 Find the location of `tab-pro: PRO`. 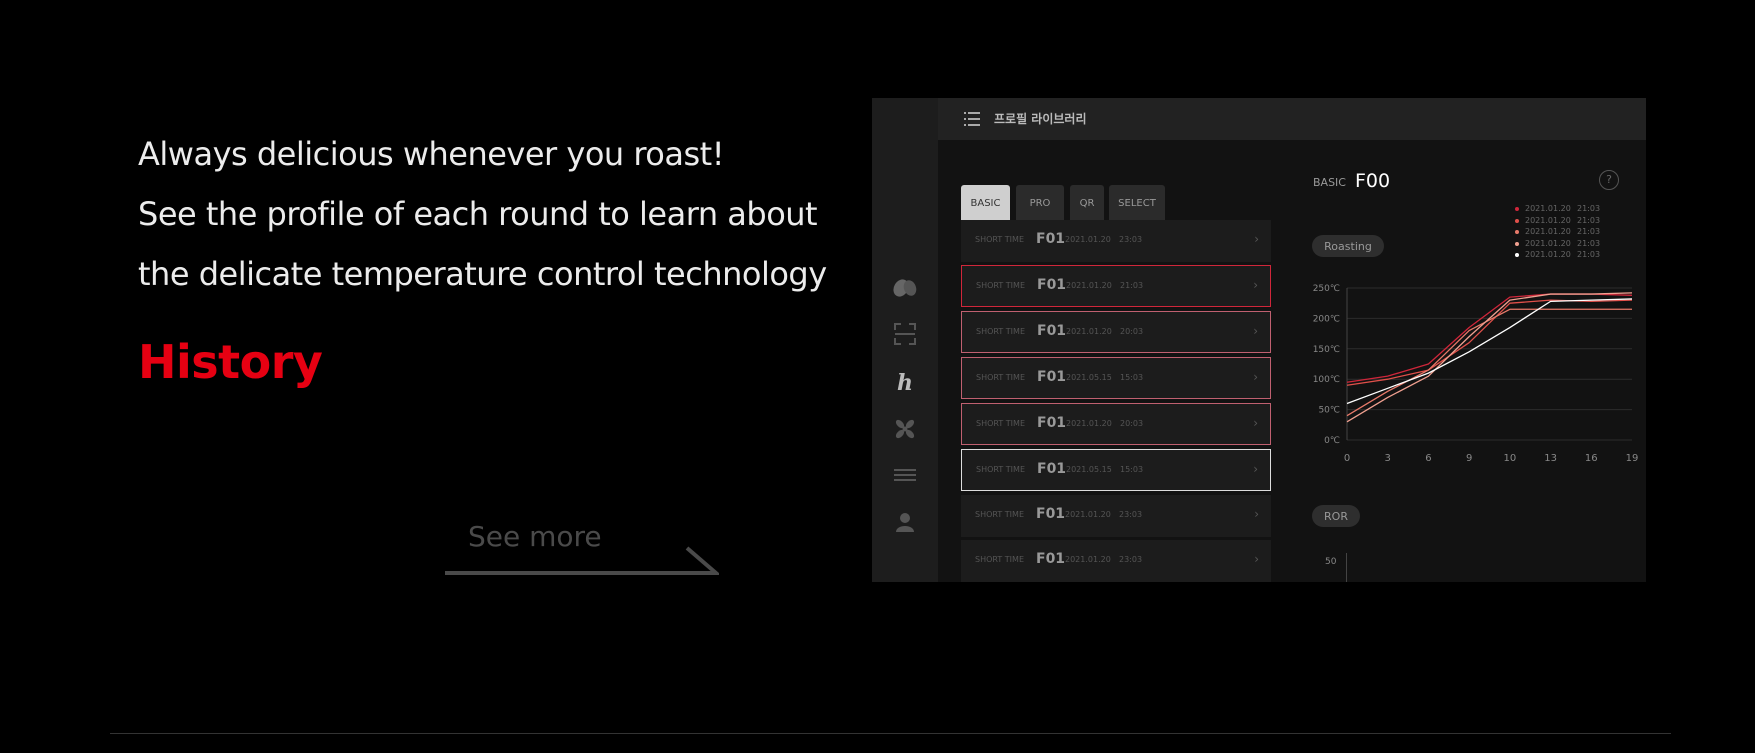

tab-pro: PRO is located at coordinates (1040, 203).